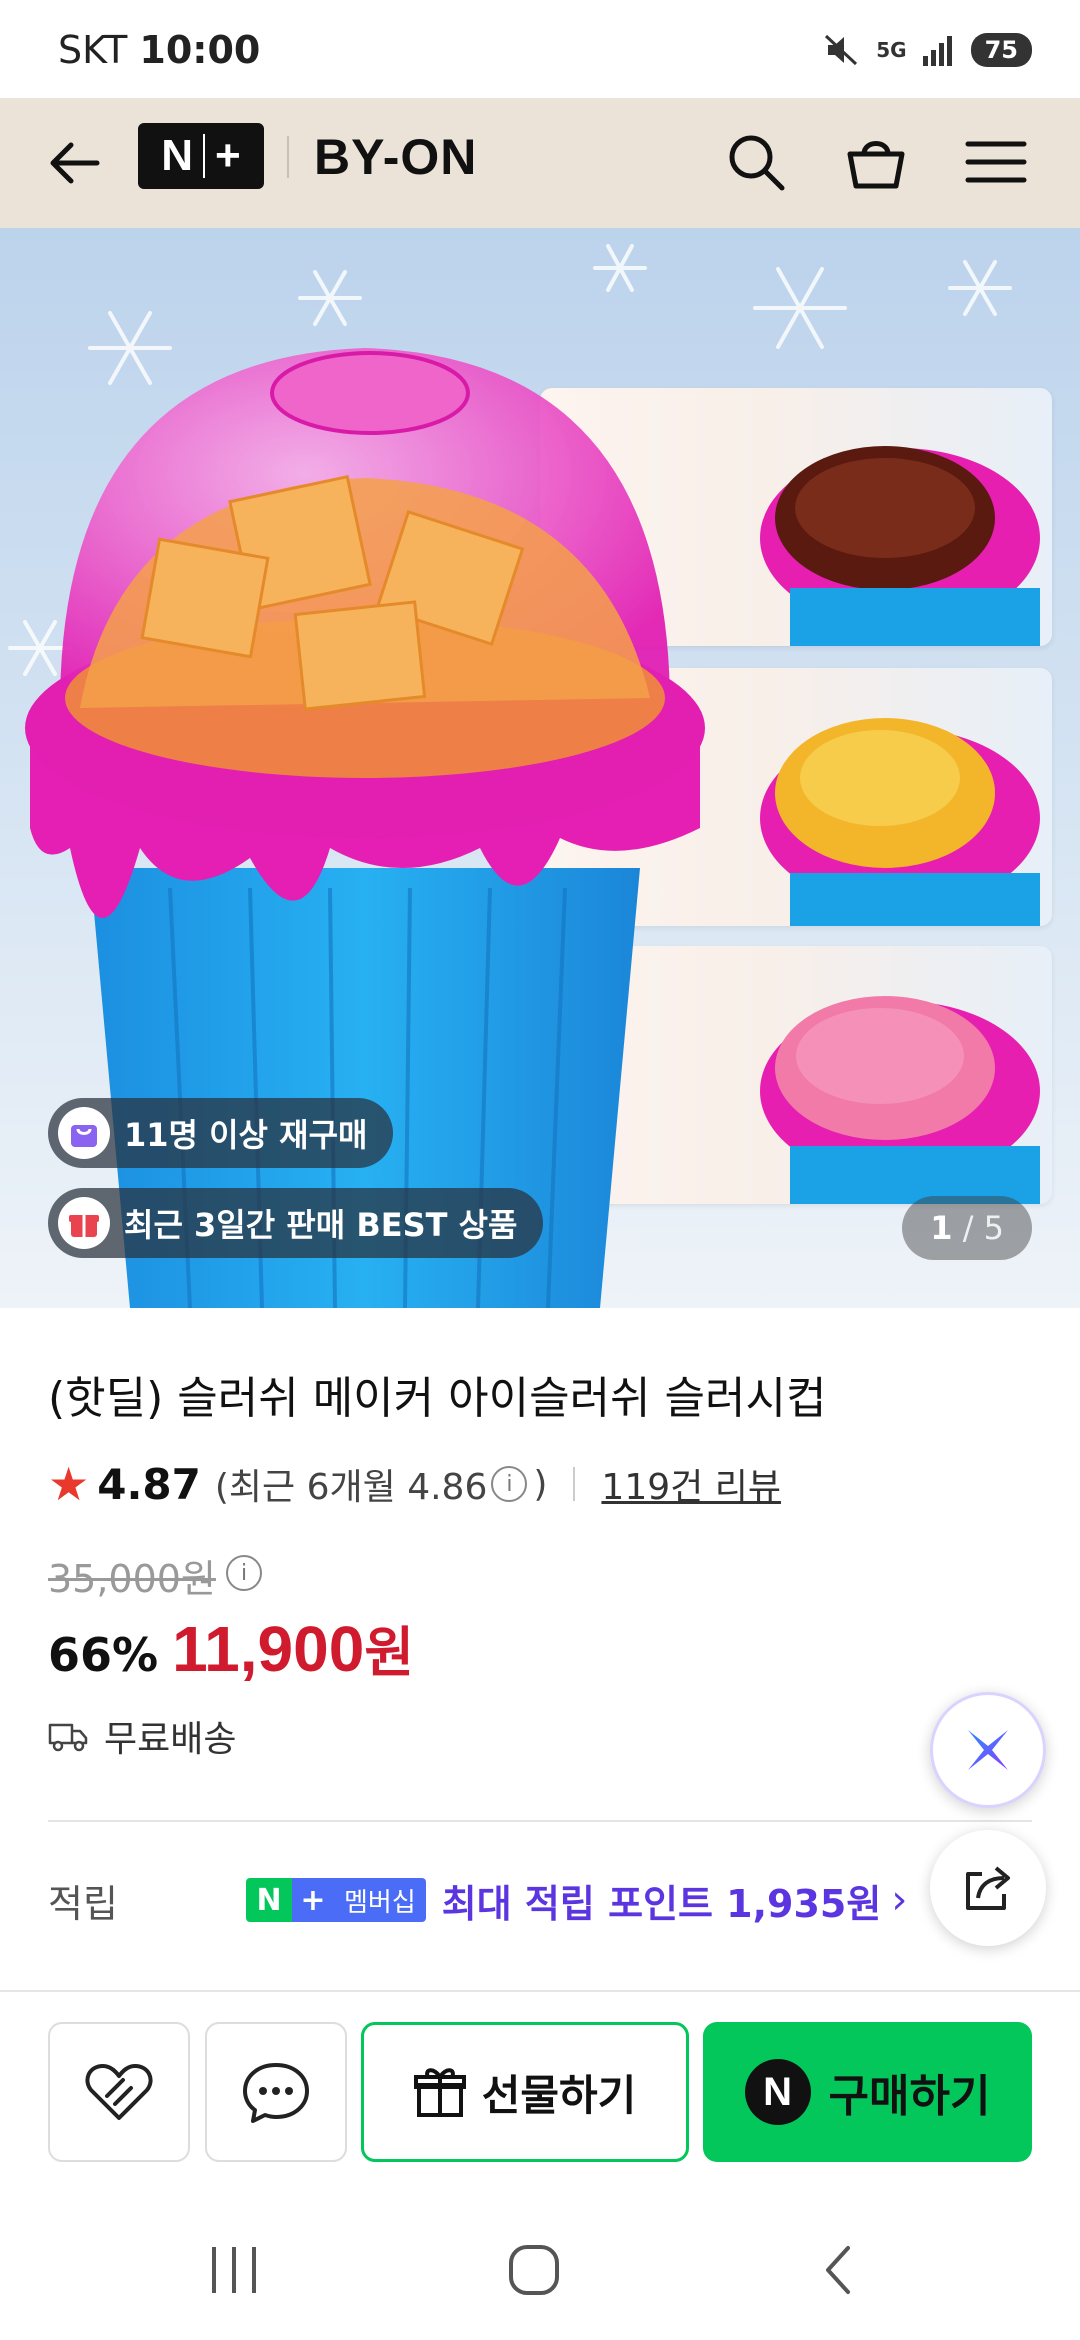 The image size is (1080, 2340). Describe the element at coordinates (177, 155) in the screenshot. I see `logo-n: N` at that location.